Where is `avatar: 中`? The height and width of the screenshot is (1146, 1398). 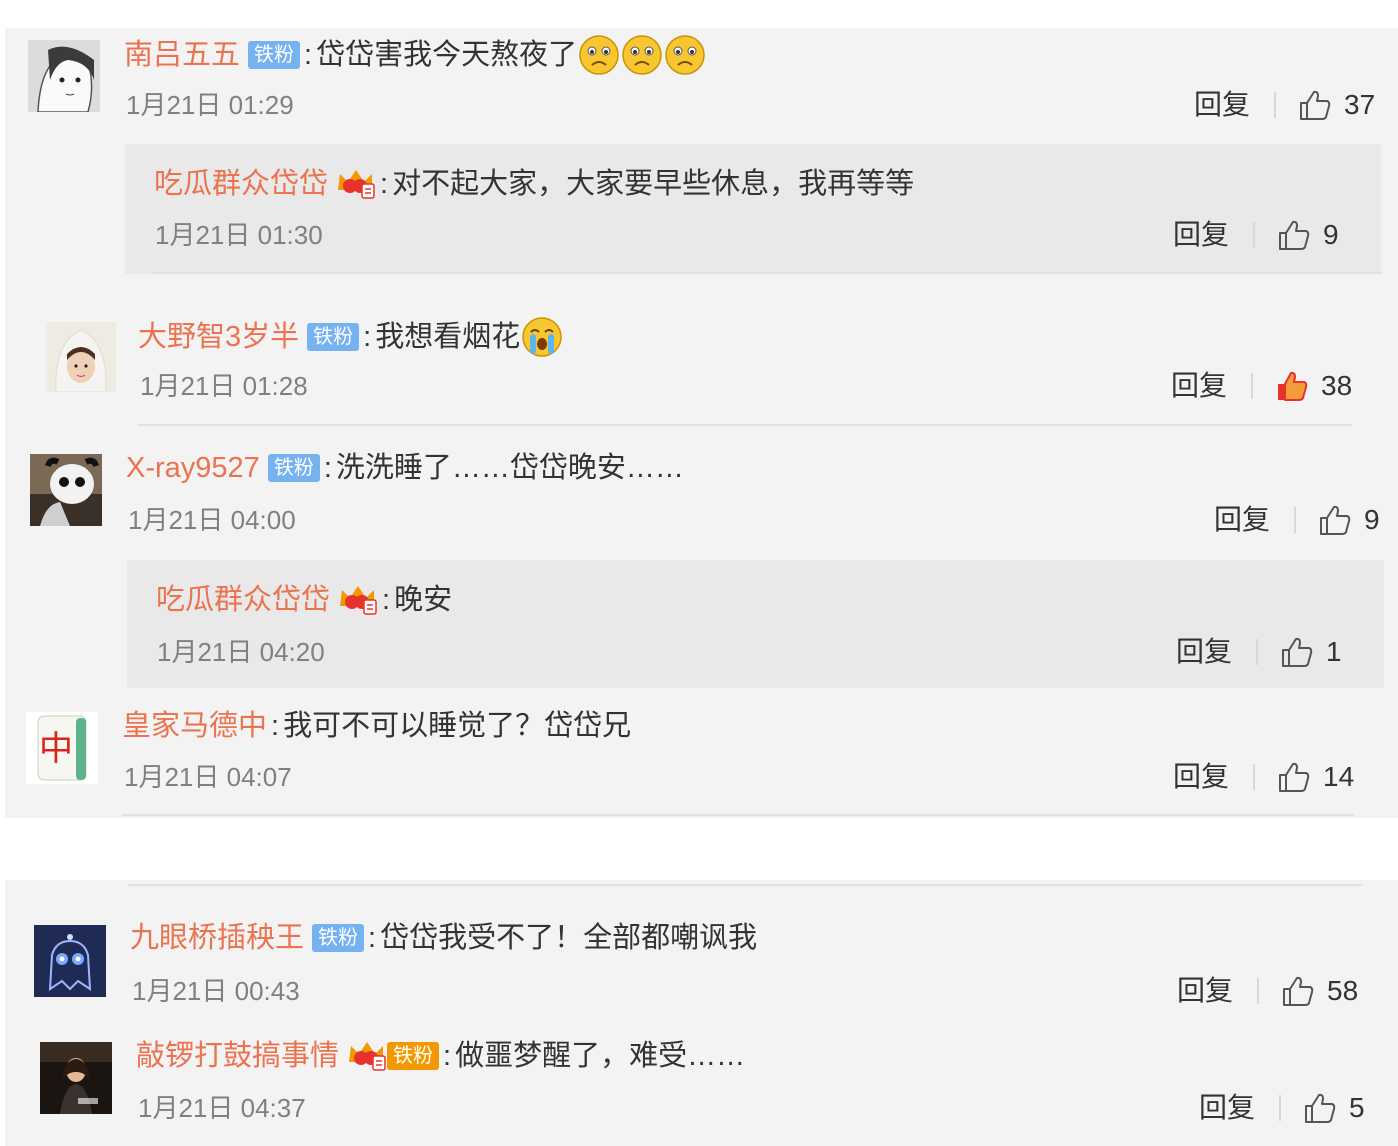
avatar: 中 is located at coordinates (62, 748).